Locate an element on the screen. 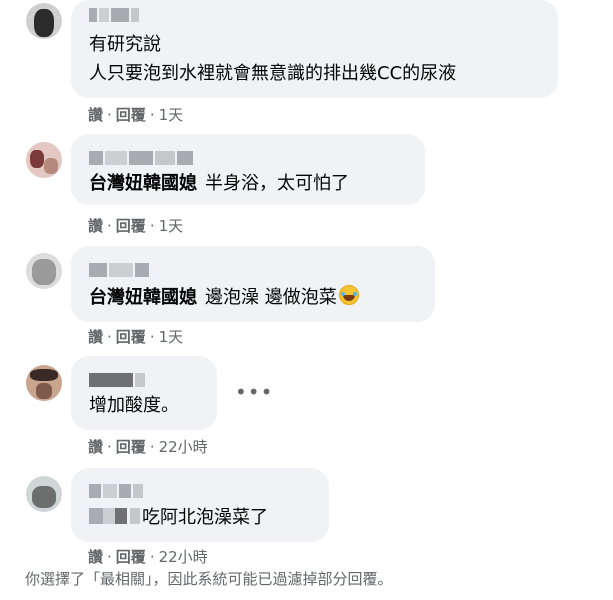 This screenshot has height=600, width=613. comment-text: 台灣妞韓國媳 半身浴，太可怕了 is located at coordinates (219, 183).